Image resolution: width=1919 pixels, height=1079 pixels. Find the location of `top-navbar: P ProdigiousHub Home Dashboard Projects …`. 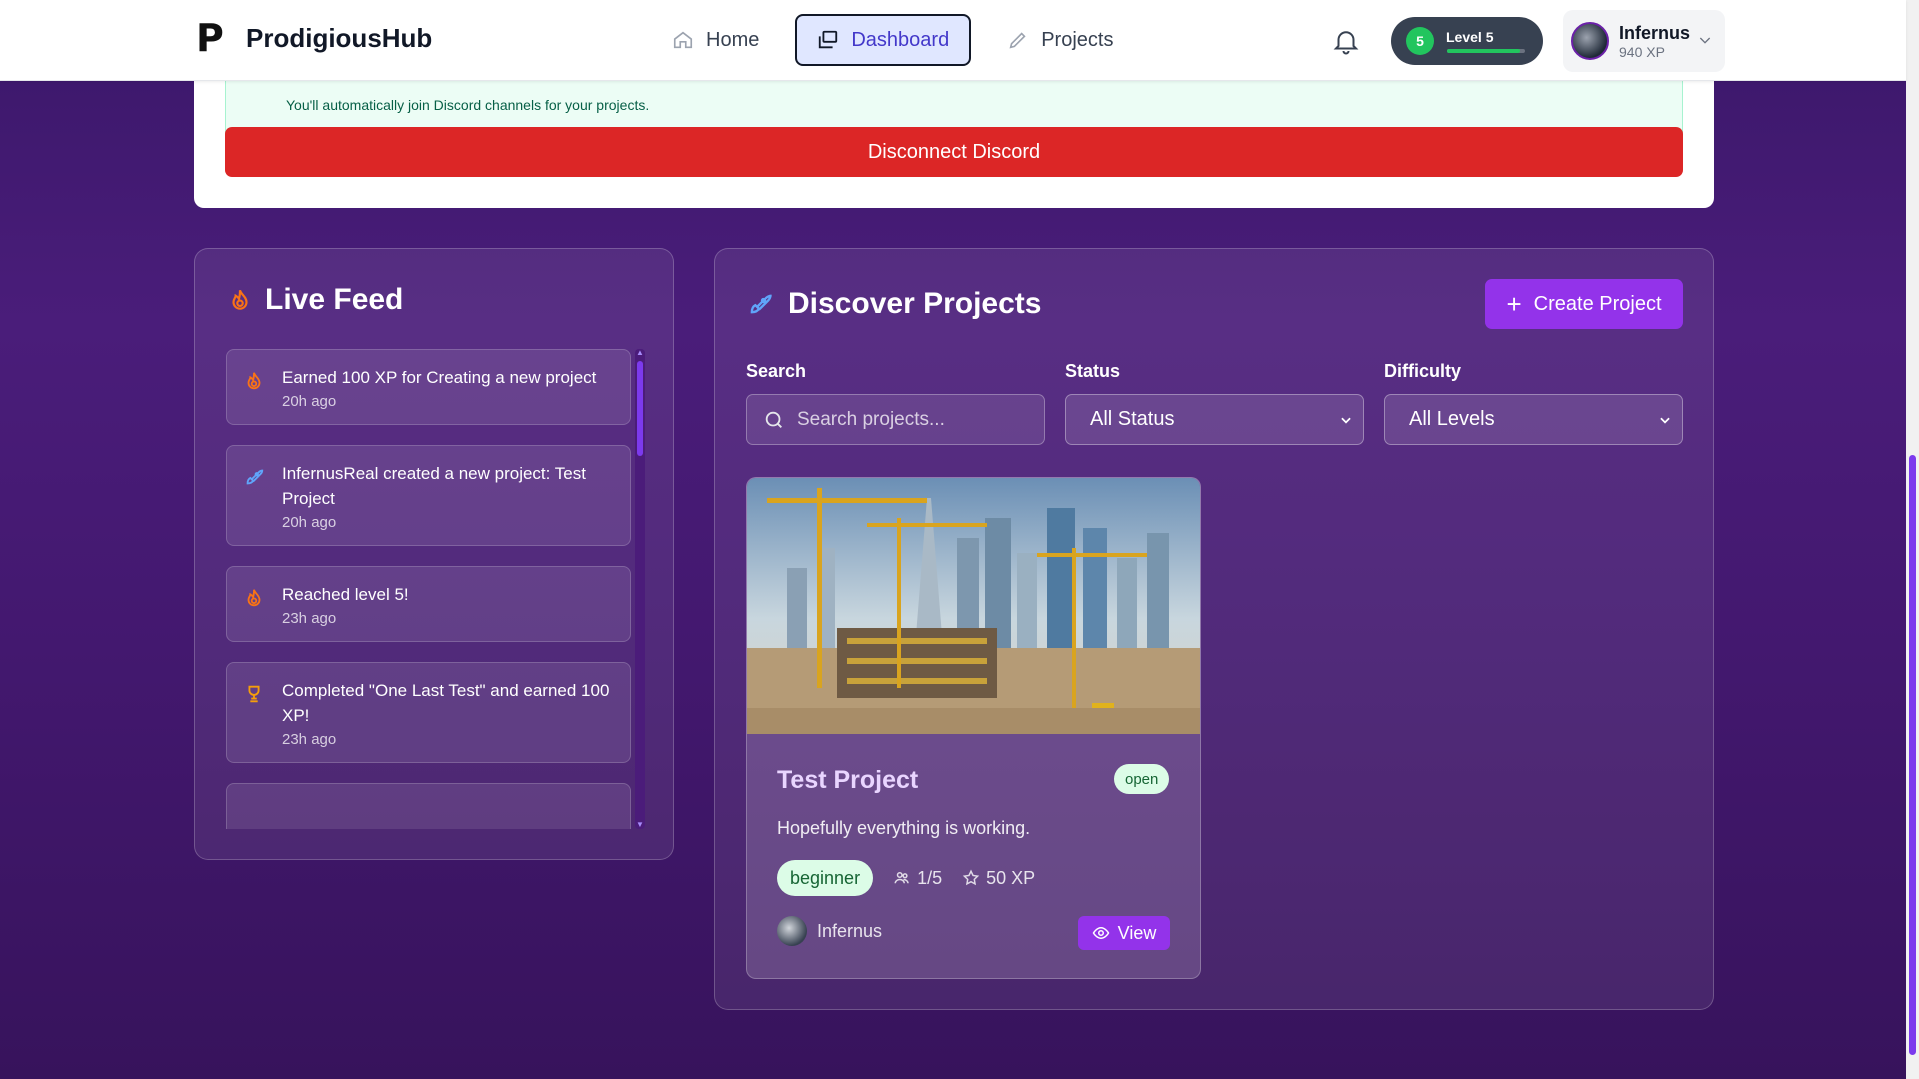

top-navbar: P ProdigiousHub Home Dashboard Projects … is located at coordinates (953, 40).